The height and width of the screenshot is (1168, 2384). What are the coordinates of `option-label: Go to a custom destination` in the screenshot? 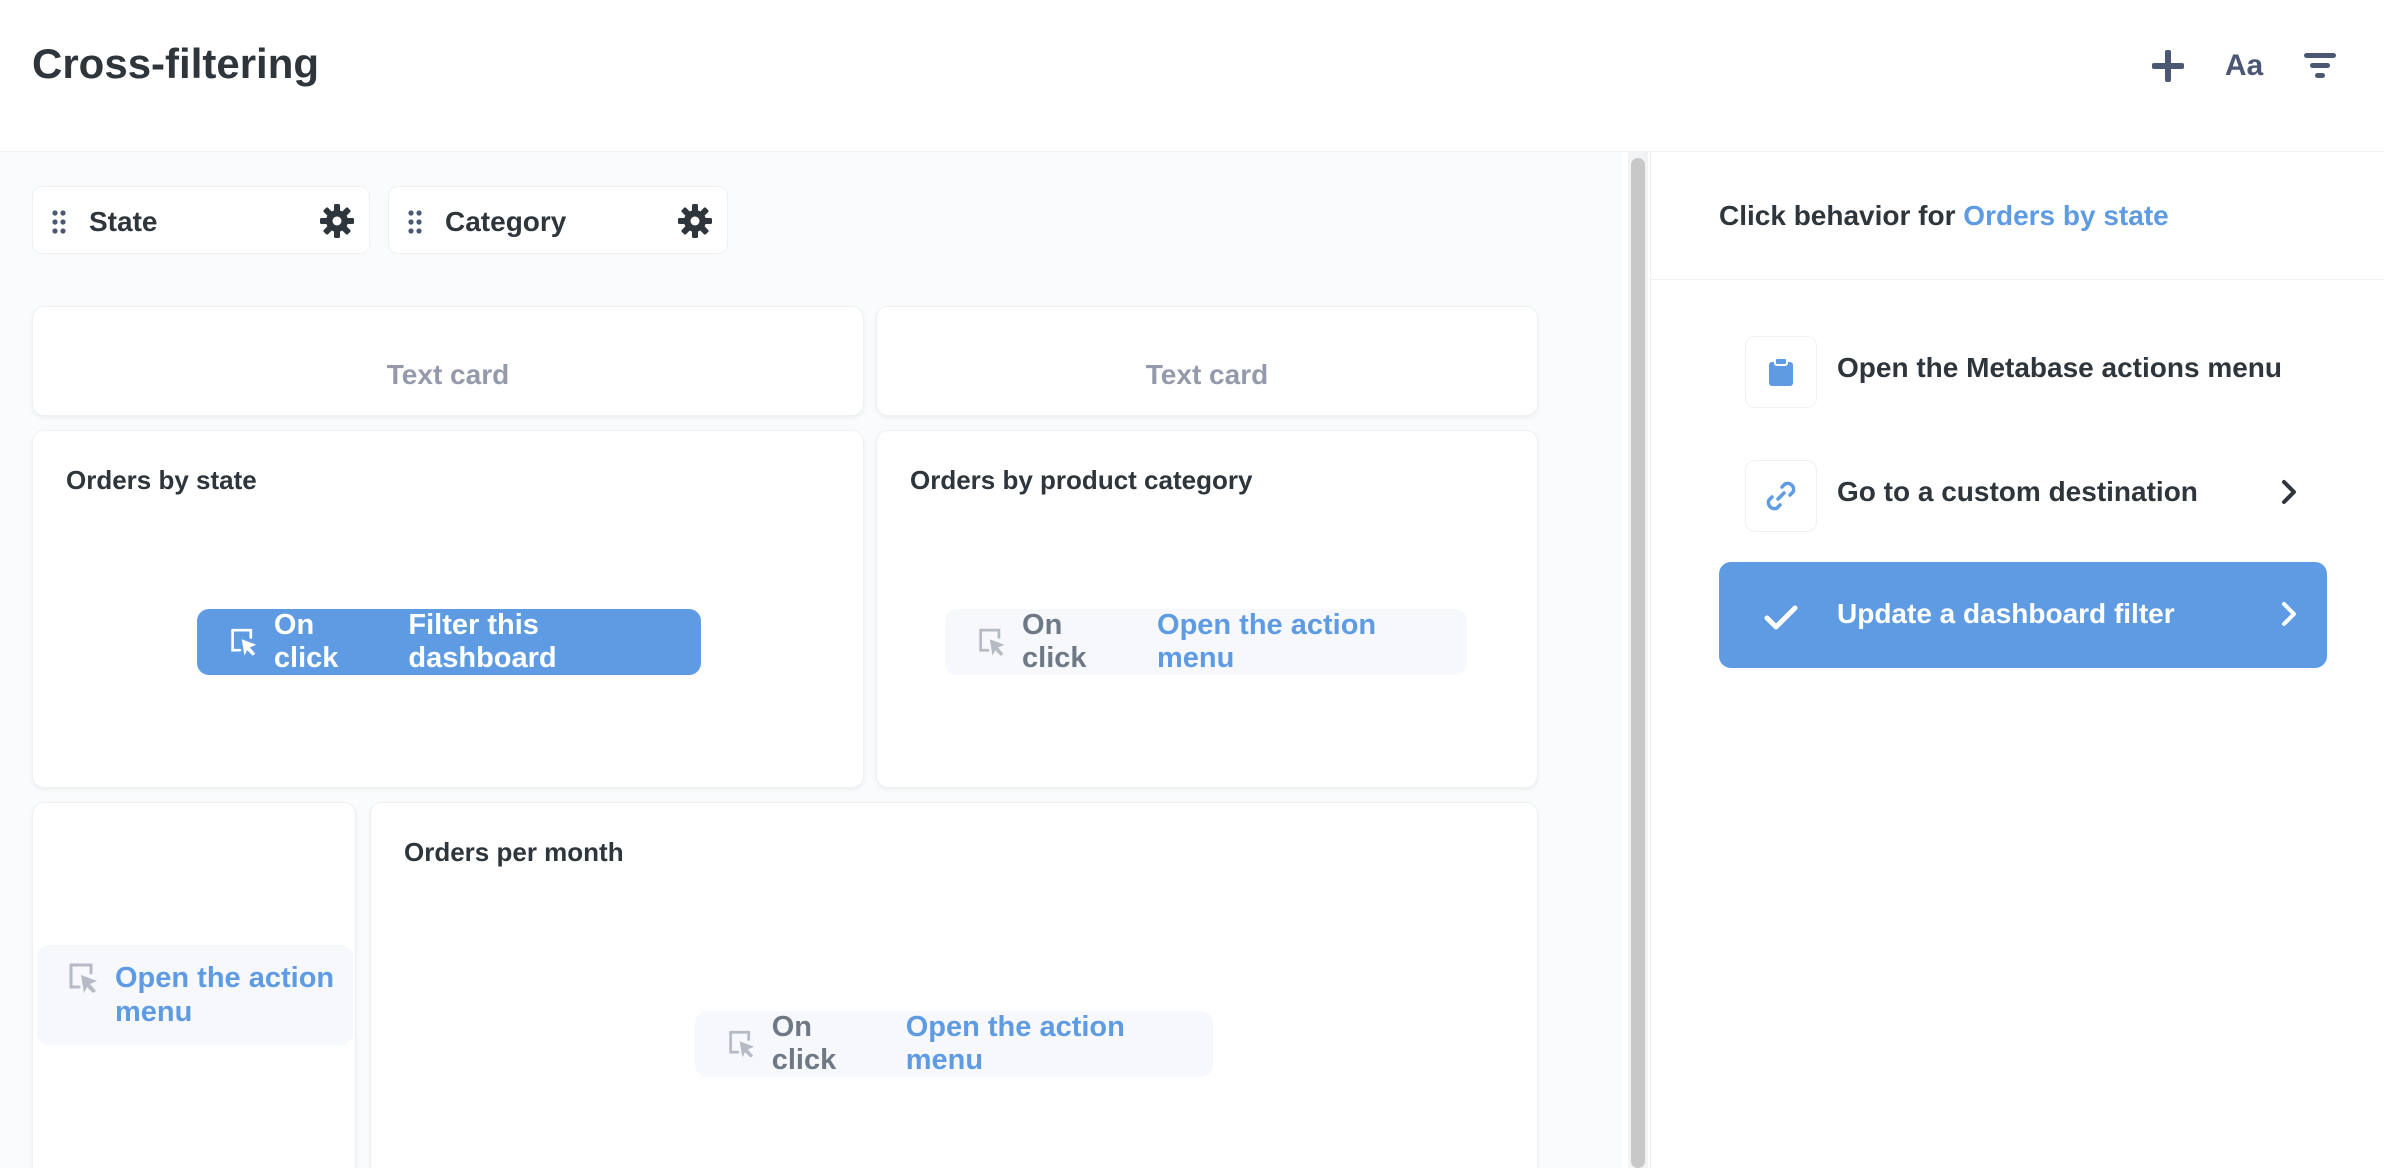 It's located at (2017, 491).